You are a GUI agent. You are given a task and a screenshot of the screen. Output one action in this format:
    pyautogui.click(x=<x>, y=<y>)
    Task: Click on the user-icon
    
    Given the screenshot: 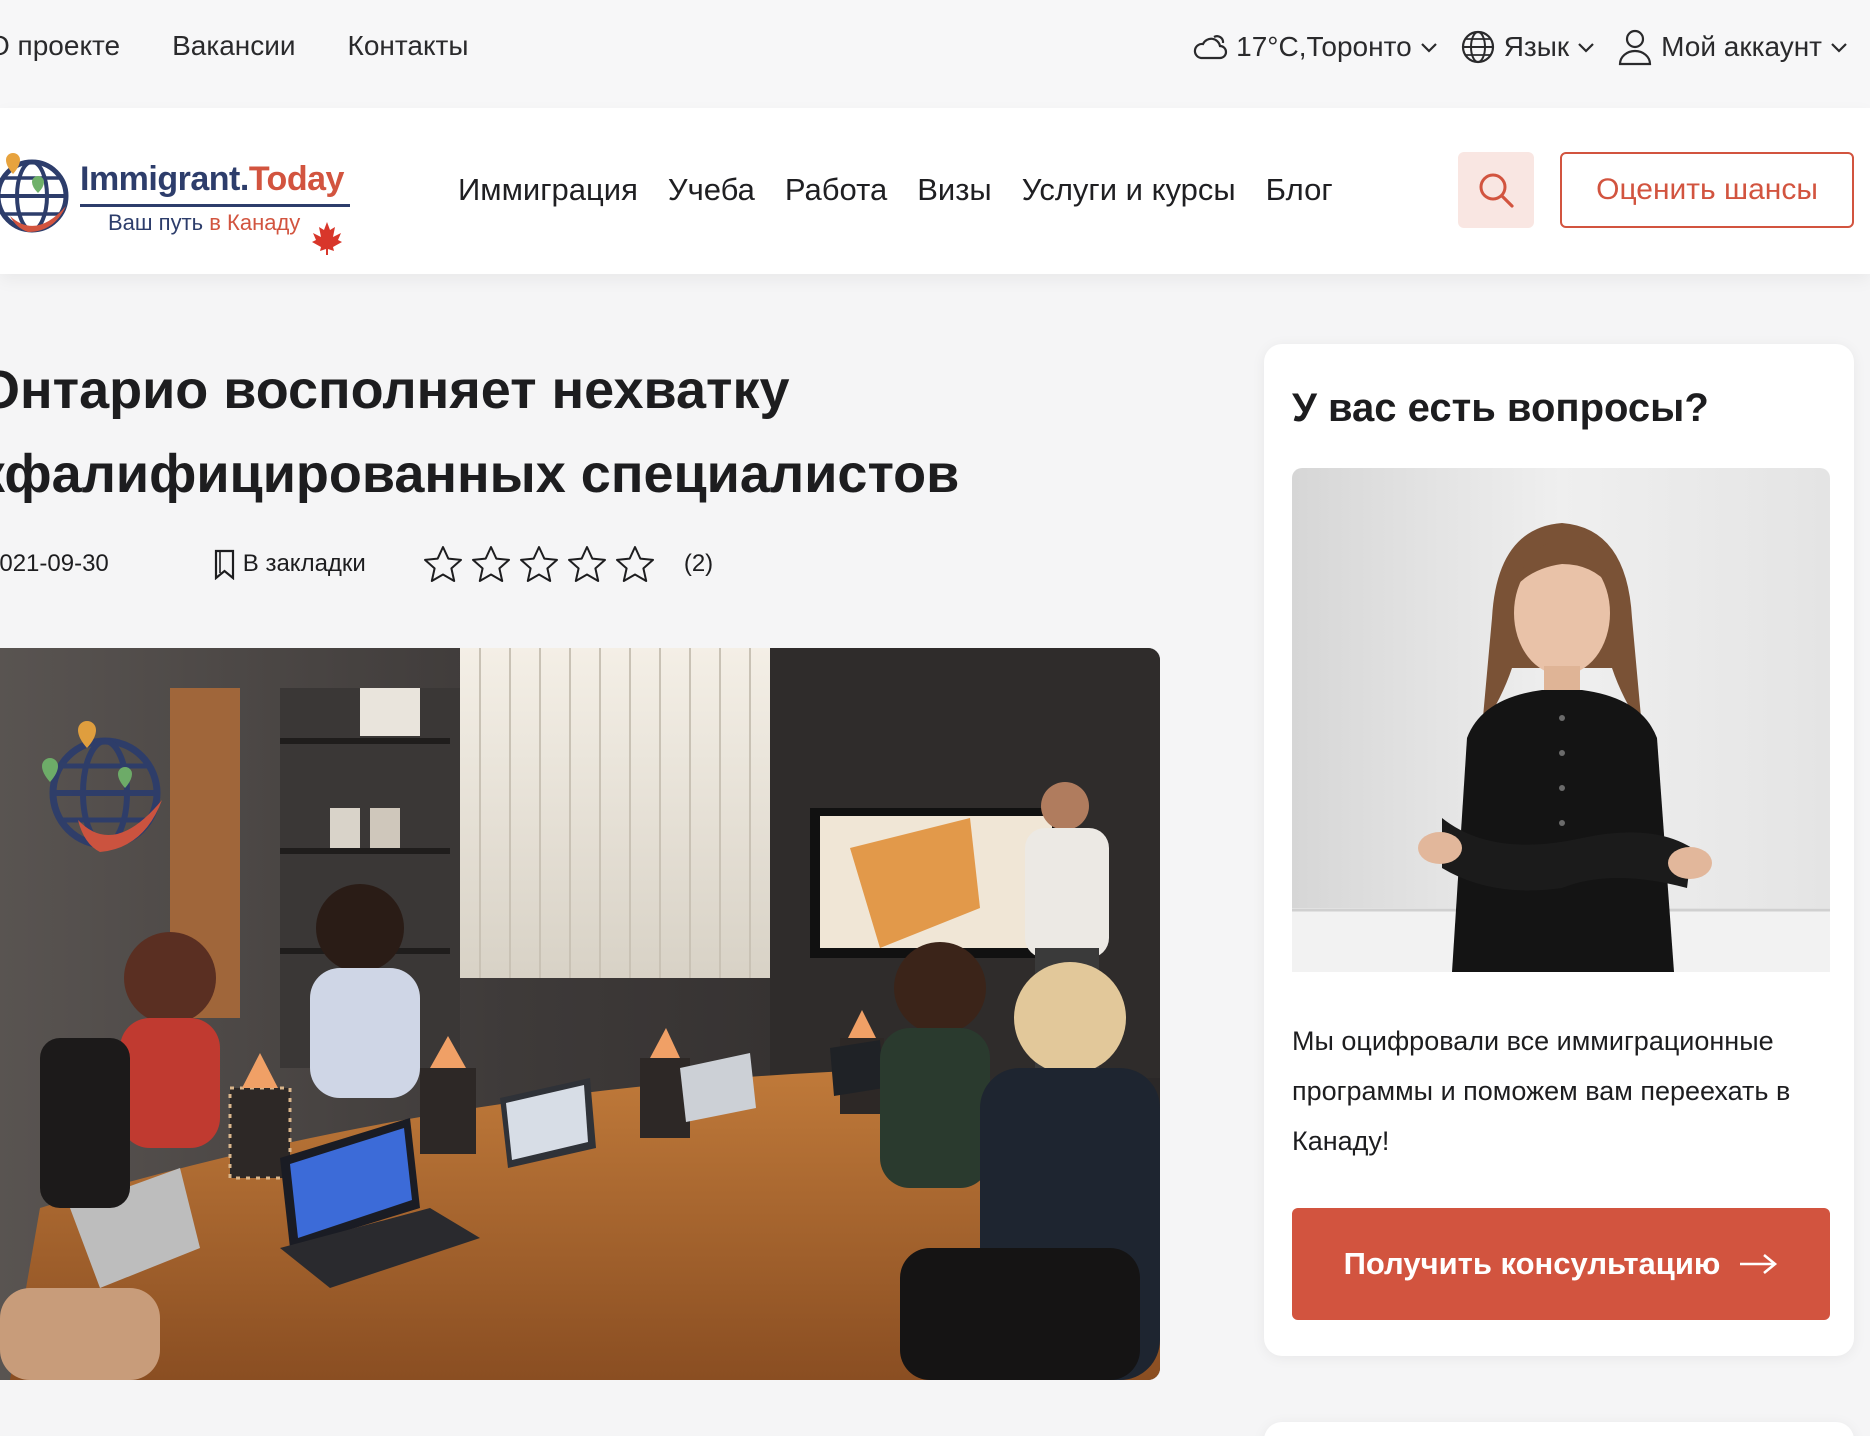 What is the action you would take?
    pyautogui.click(x=1635, y=47)
    